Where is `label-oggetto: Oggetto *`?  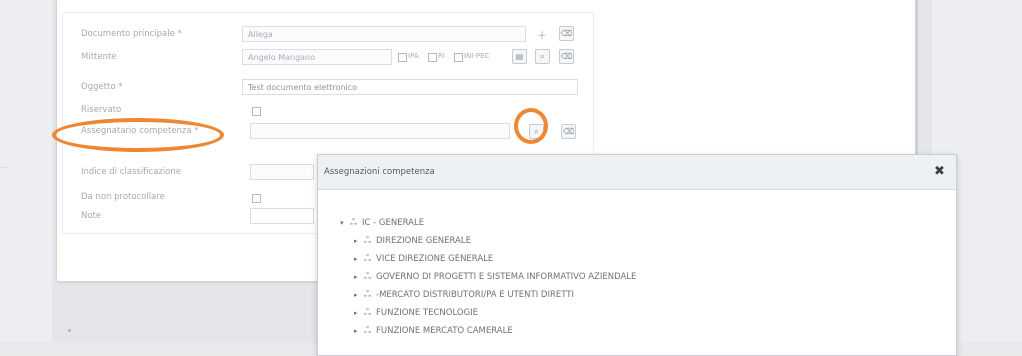
label-oggetto: Oggetto * is located at coordinates (102, 87).